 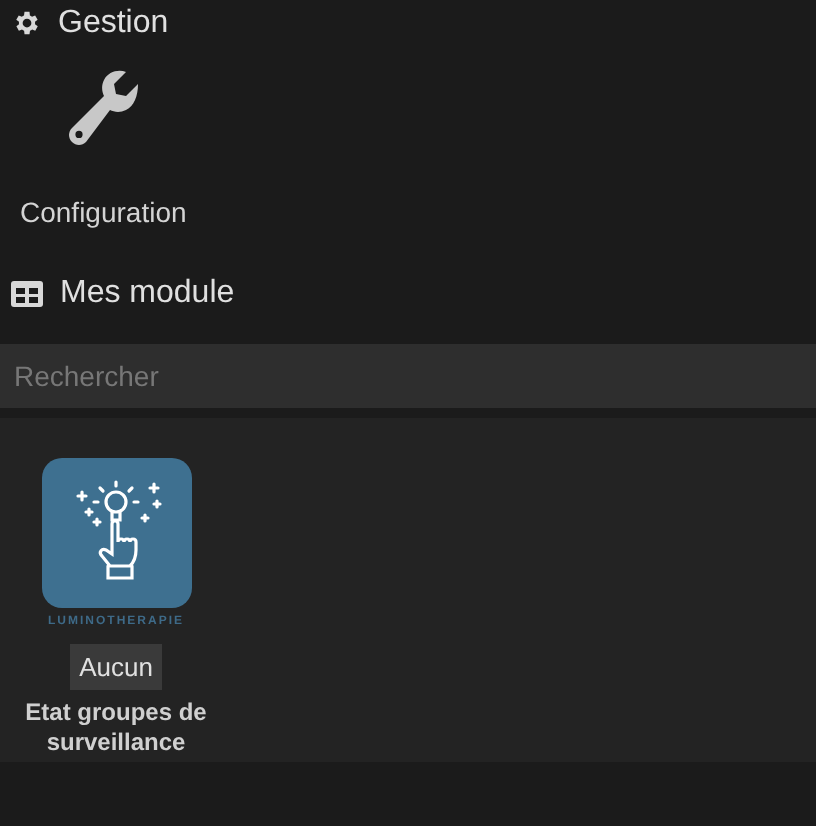 I want to click on configuration-link: Configuration, so click(x=103, y=213).